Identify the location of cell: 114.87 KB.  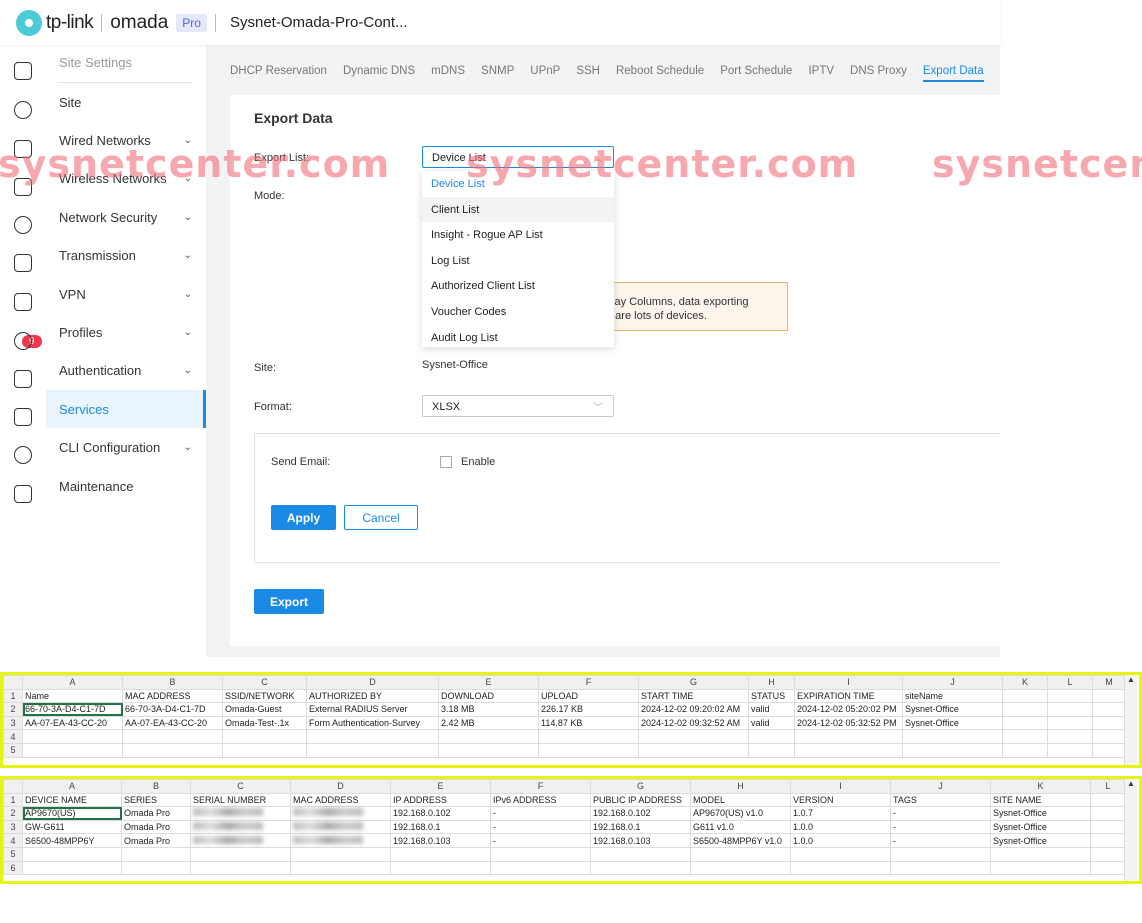
(588, 723).